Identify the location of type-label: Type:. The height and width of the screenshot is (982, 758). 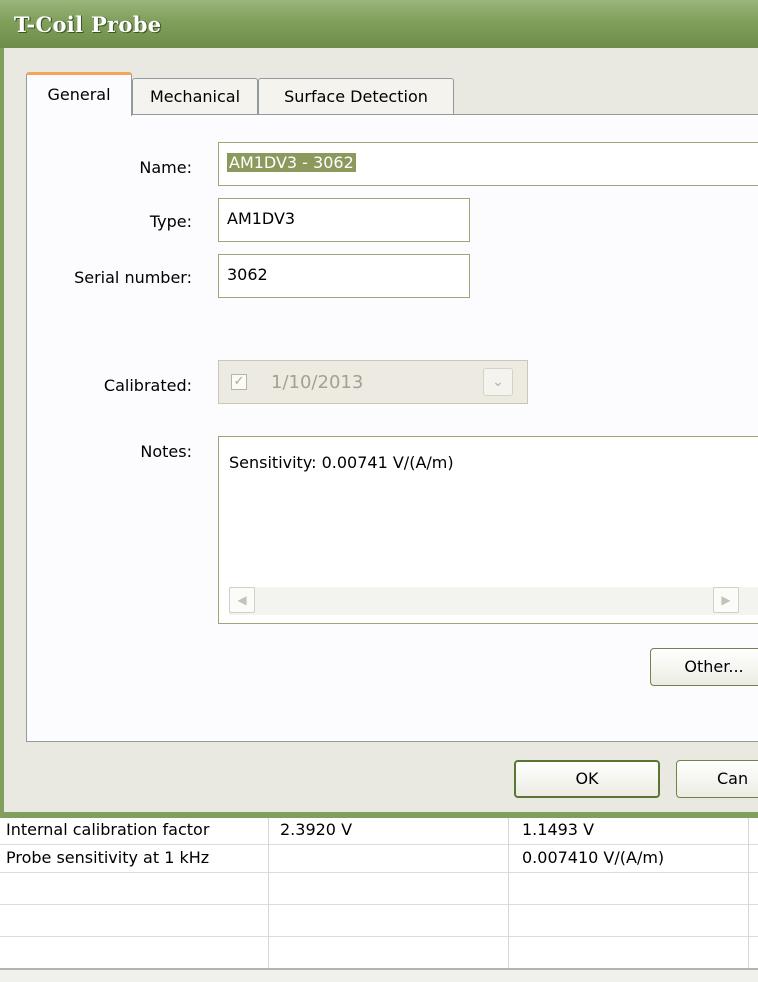
(170, 221).